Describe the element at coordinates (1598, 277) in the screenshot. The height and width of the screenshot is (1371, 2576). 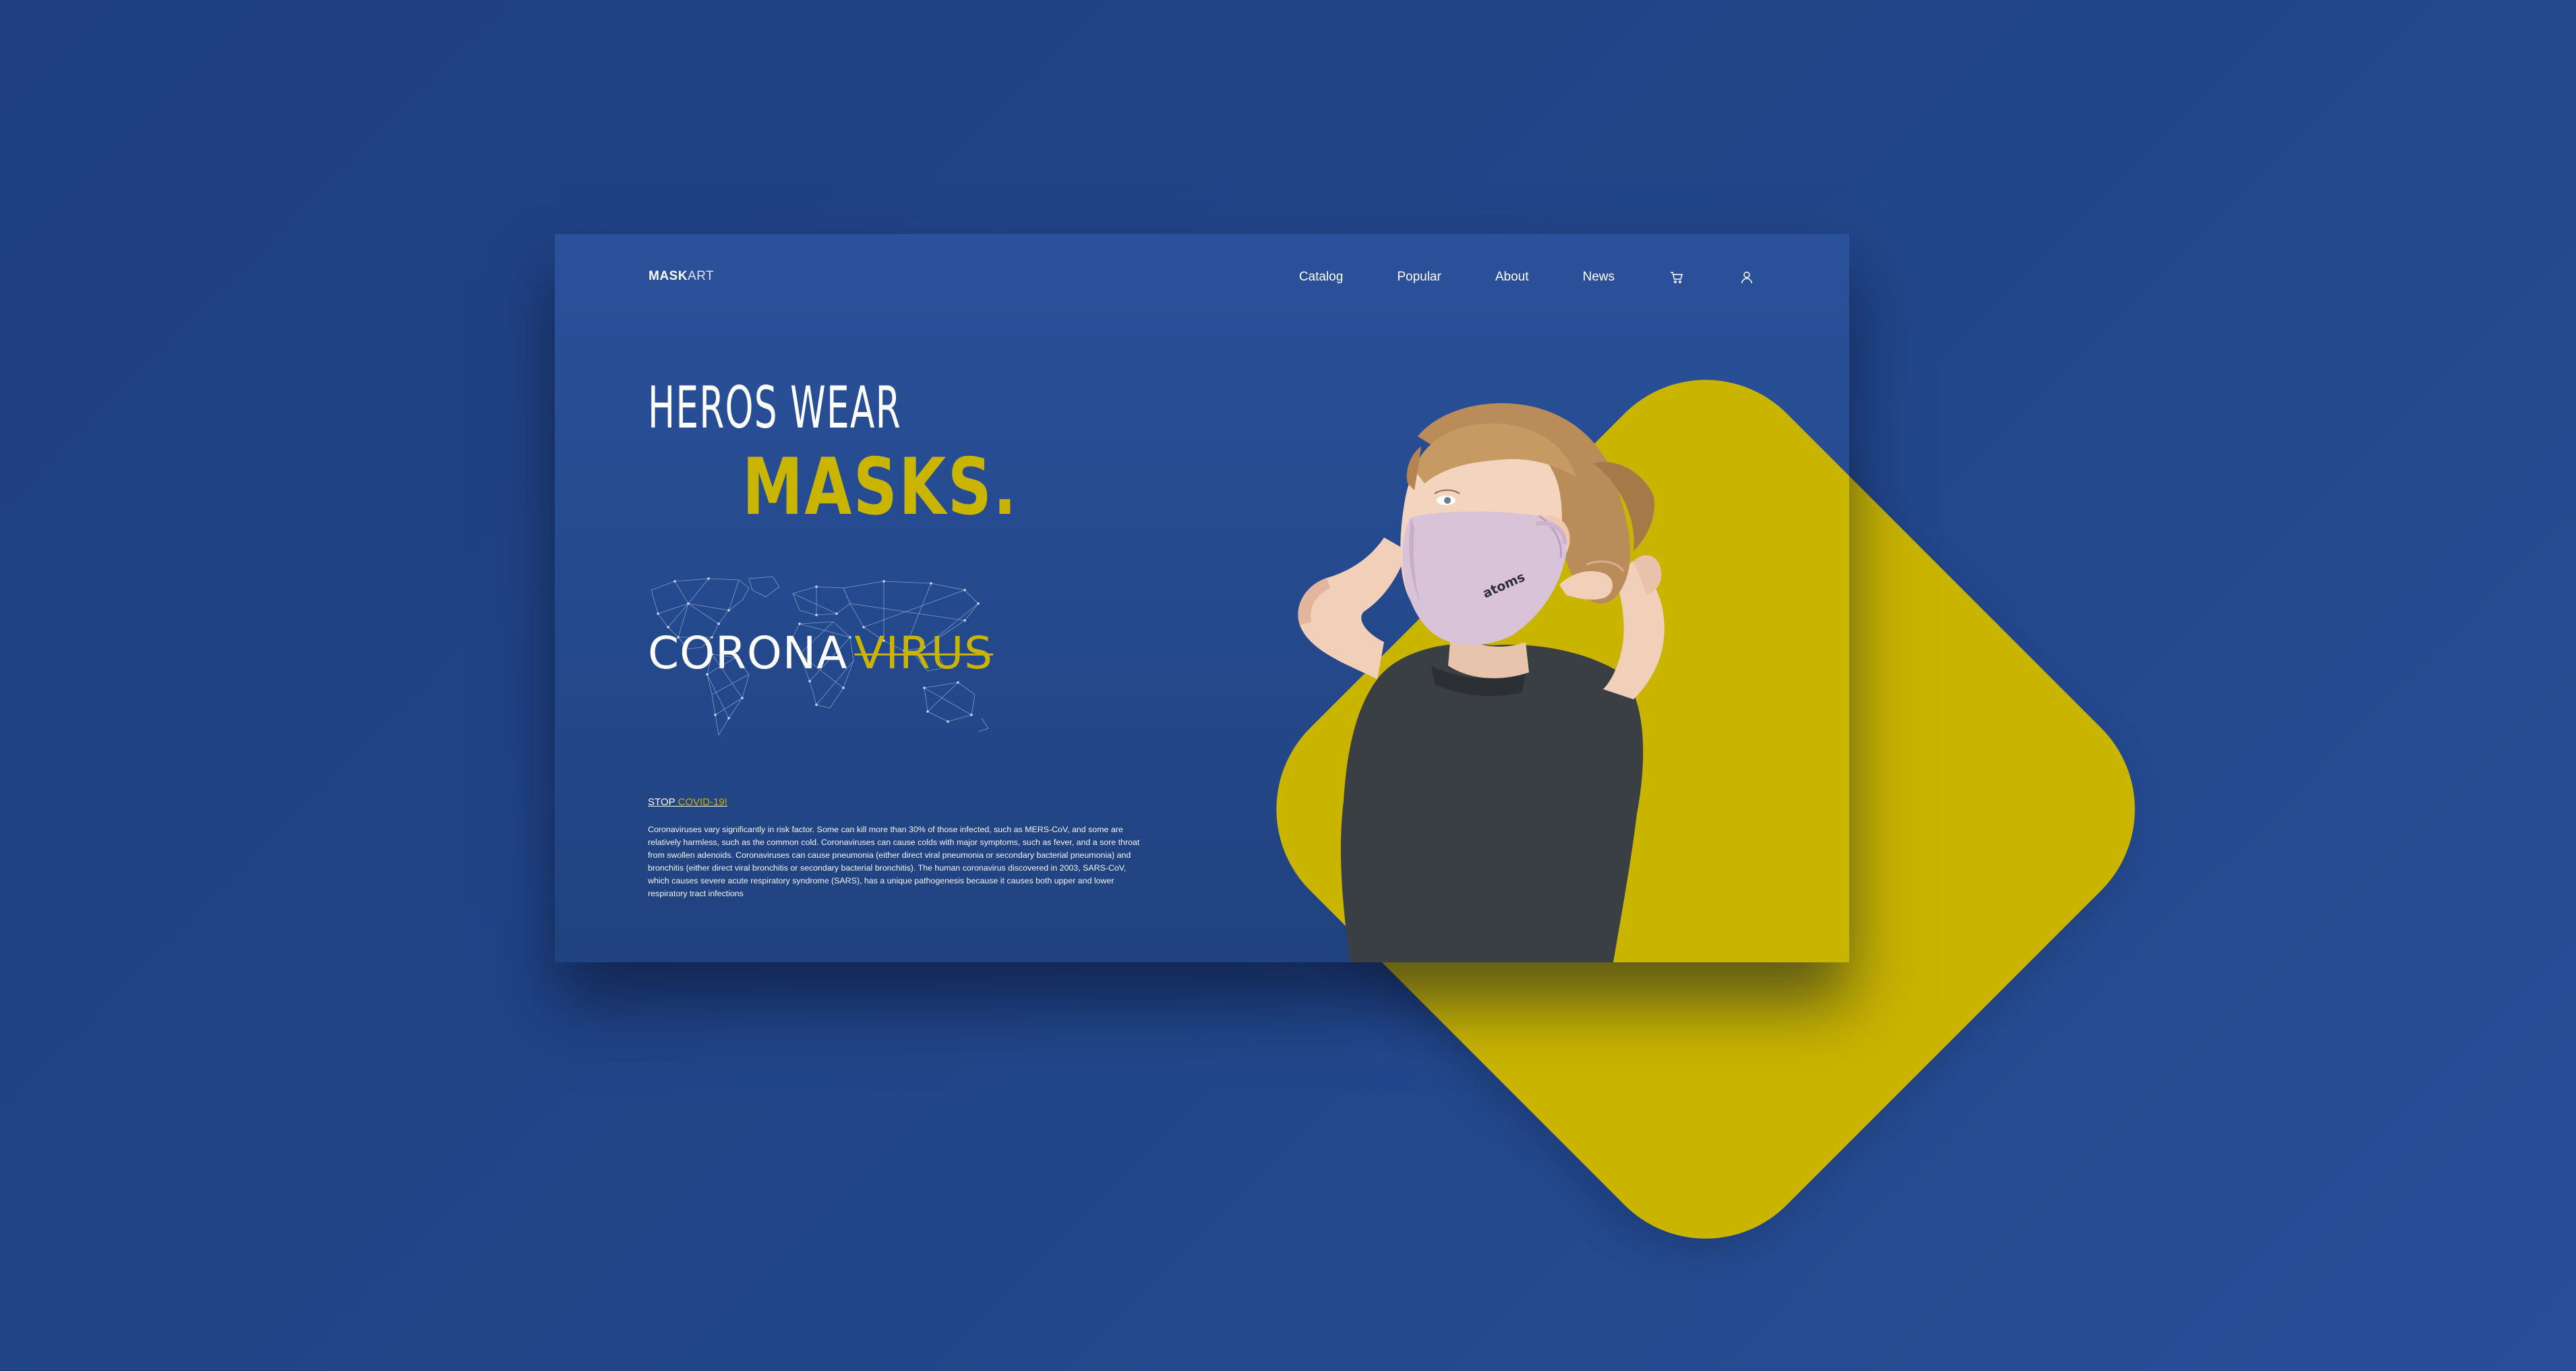
I see `nav-link-news: News` at that location.